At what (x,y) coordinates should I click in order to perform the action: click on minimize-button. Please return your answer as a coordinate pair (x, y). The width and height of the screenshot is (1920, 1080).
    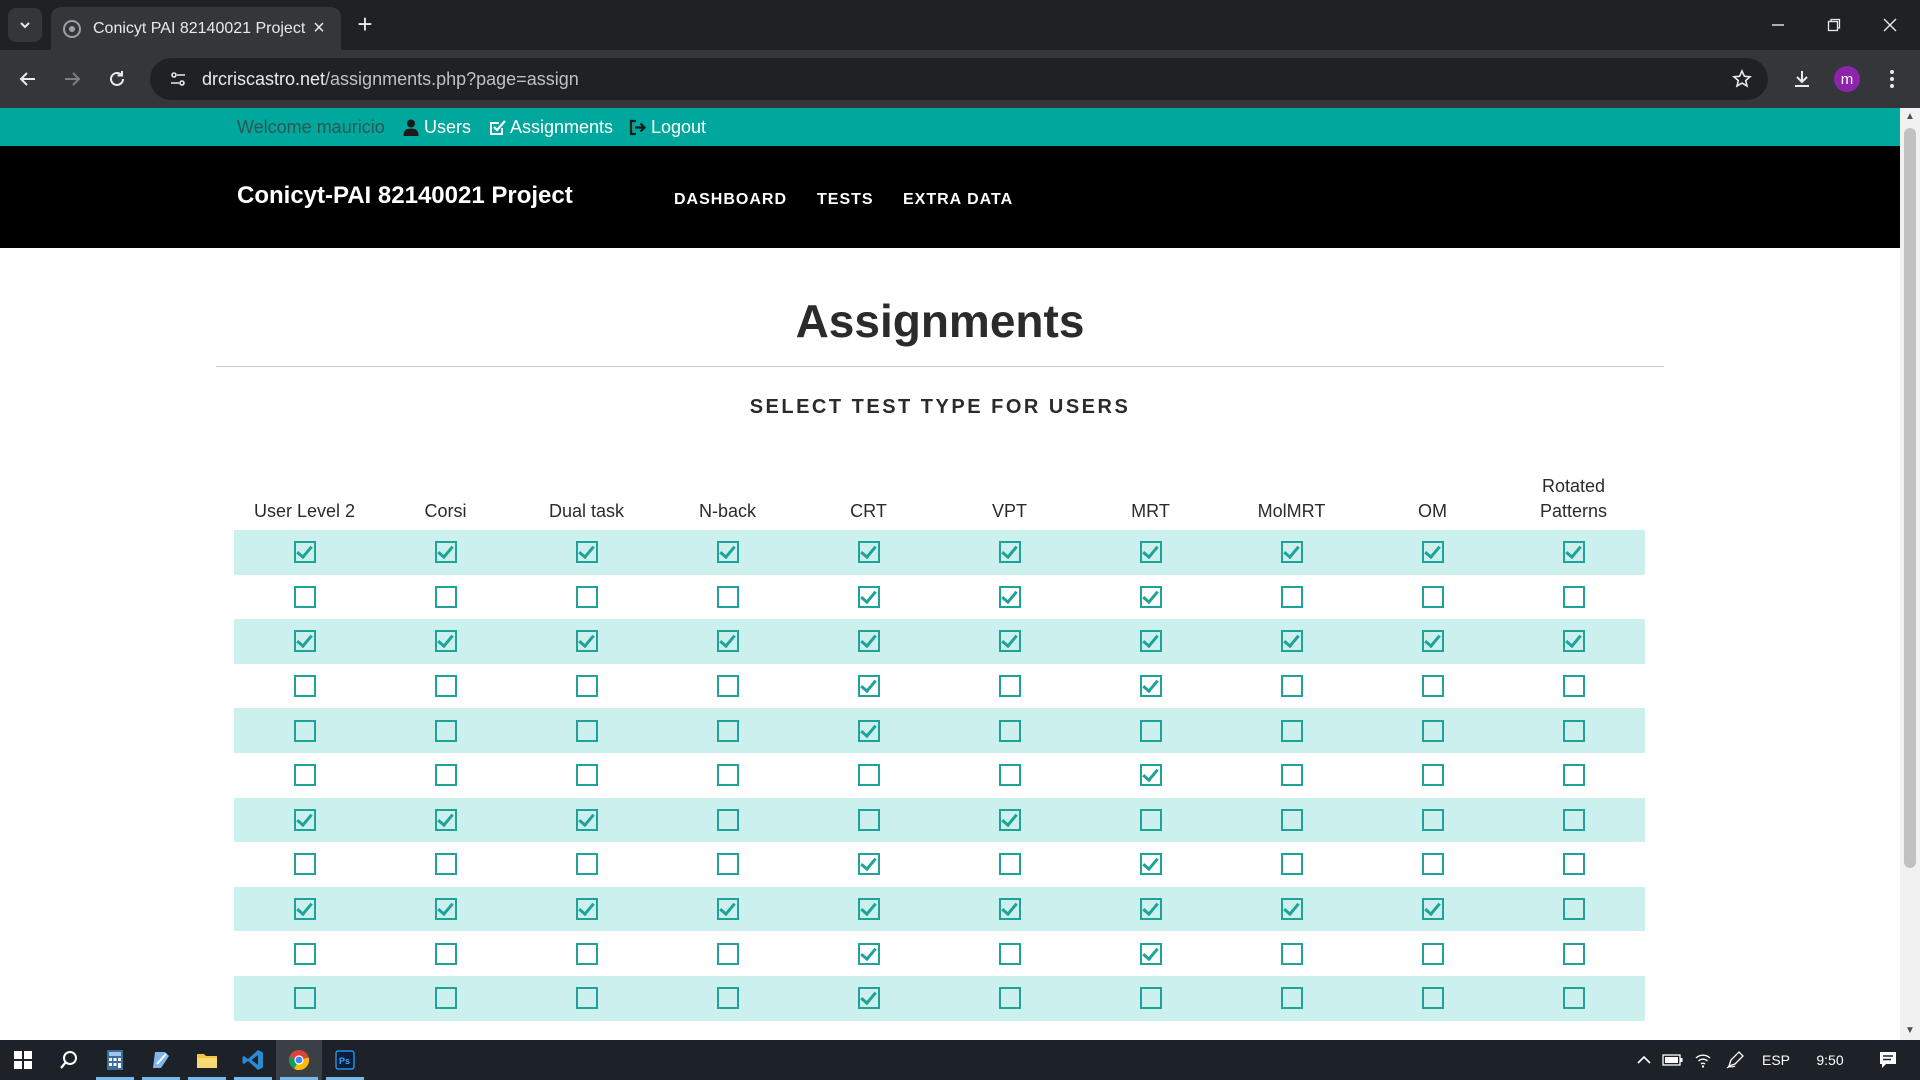
    Looking at the image, I should click on (1778, 25).